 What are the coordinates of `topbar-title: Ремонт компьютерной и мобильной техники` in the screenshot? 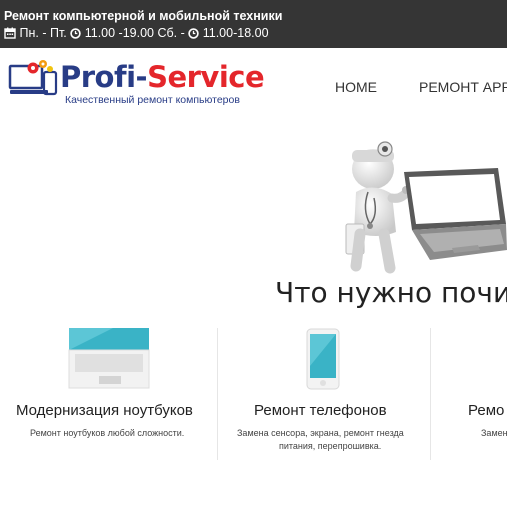 It's located at (143, 16).